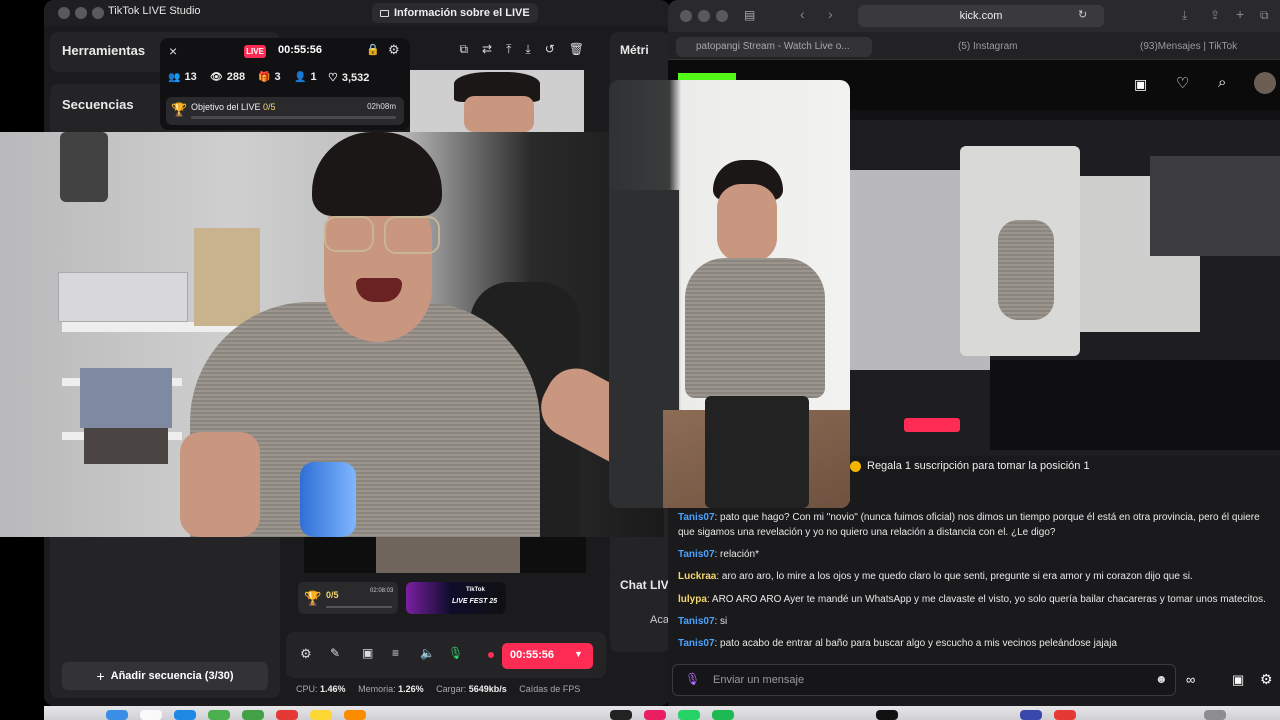 This screenshot has width=1280, height=720. Describe the element at coordinates (1161, 679) in the screenshot. I see `emoji-icon: ☻` at that location.